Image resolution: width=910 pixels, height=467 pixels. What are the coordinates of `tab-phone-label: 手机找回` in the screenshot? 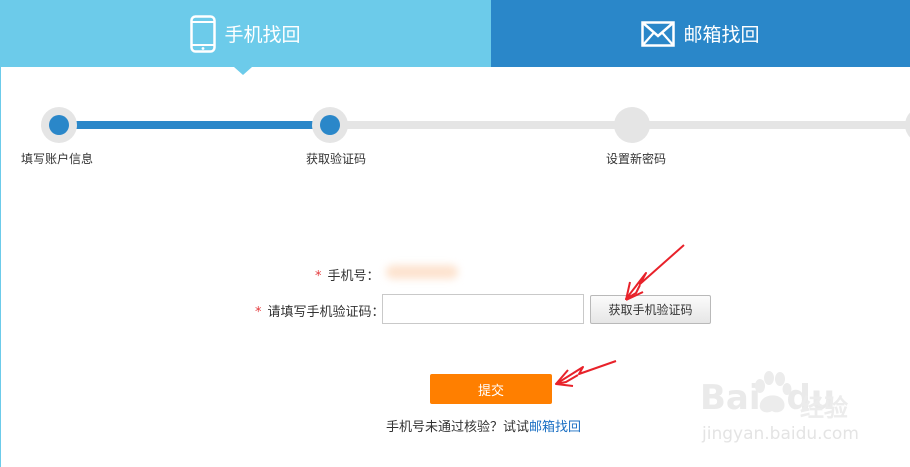 It's located at (262, 35).